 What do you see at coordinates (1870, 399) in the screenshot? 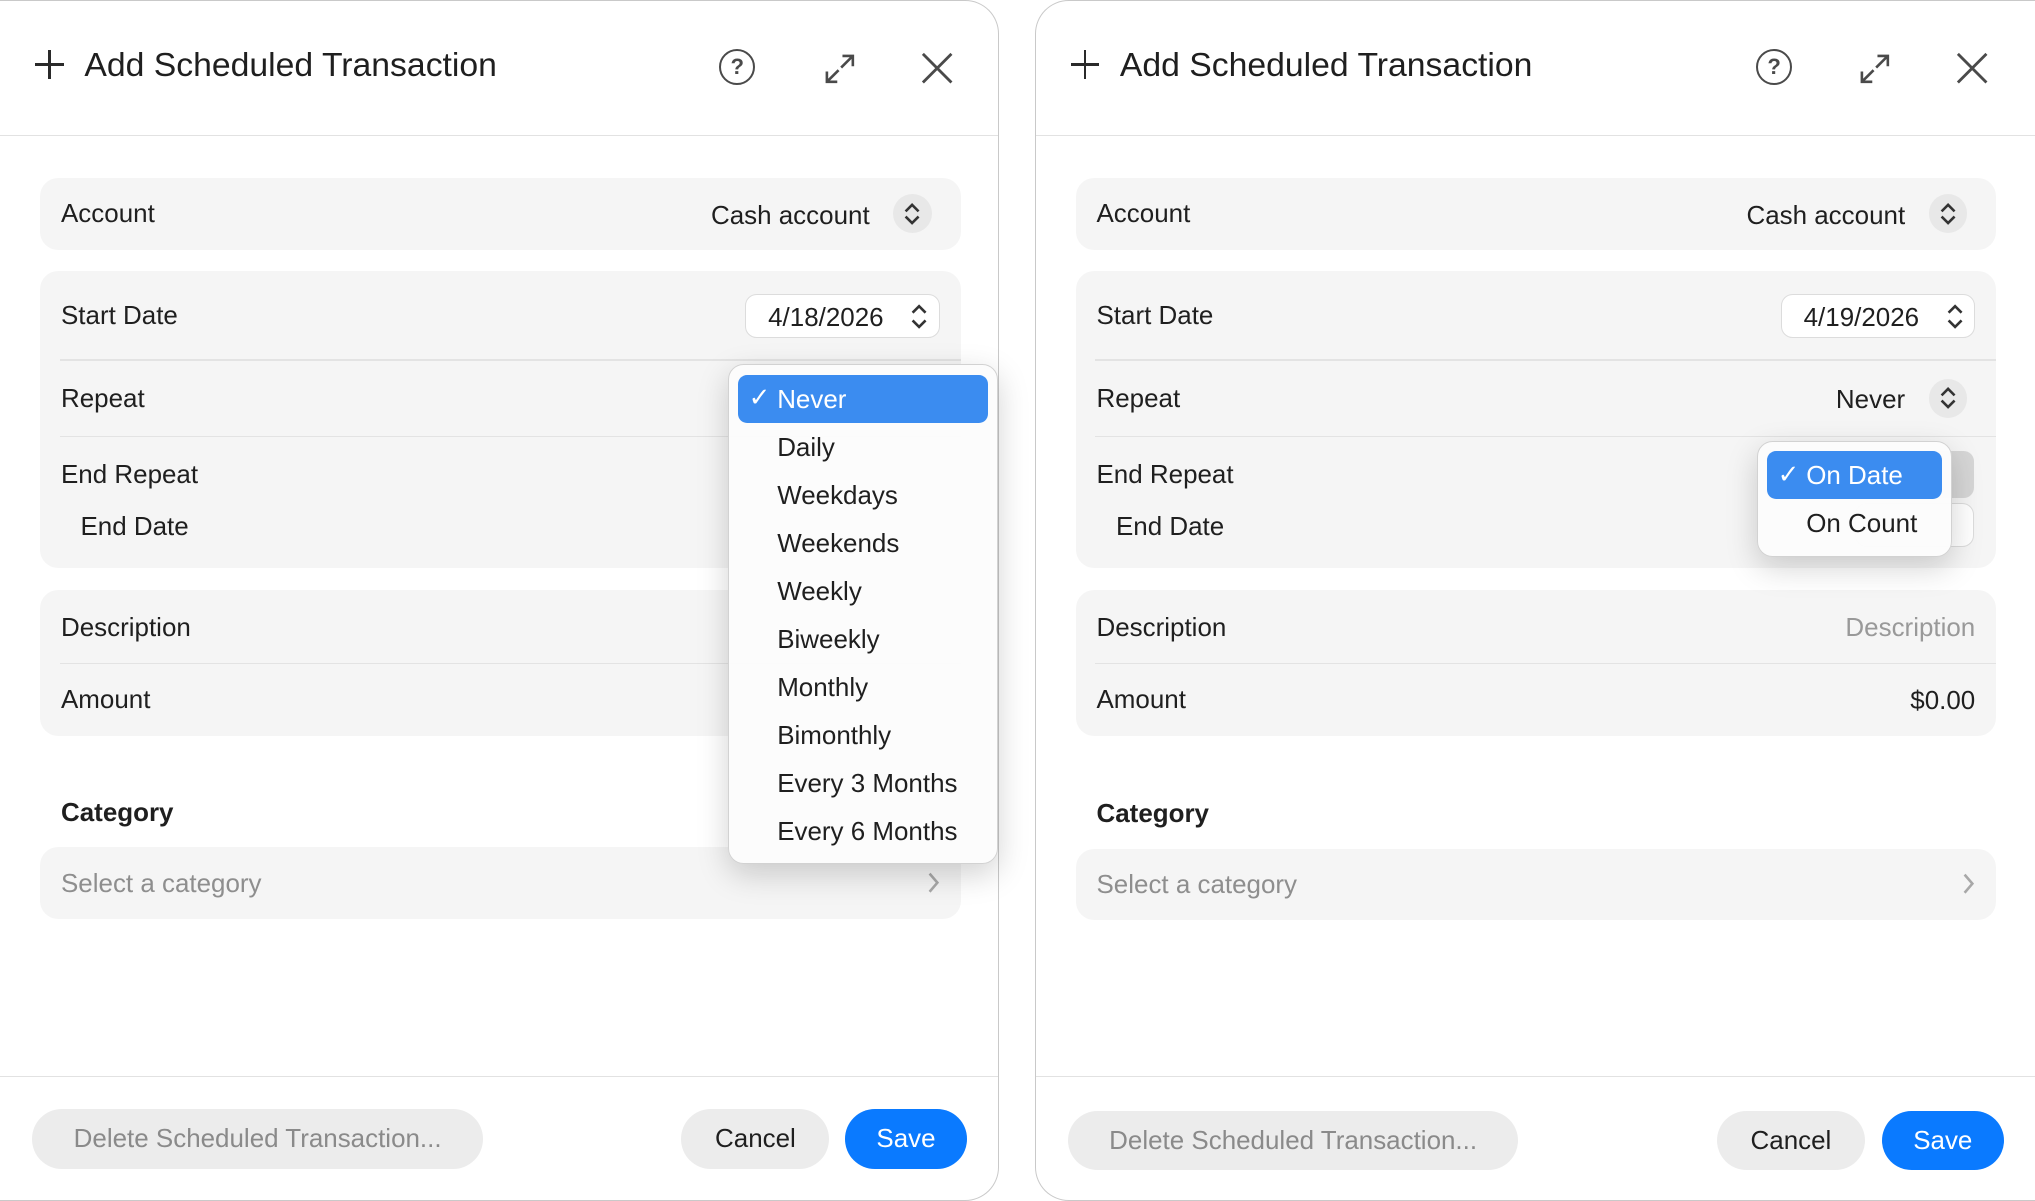
I see `repeat-value: Never` at bounding box center [1870, 399].